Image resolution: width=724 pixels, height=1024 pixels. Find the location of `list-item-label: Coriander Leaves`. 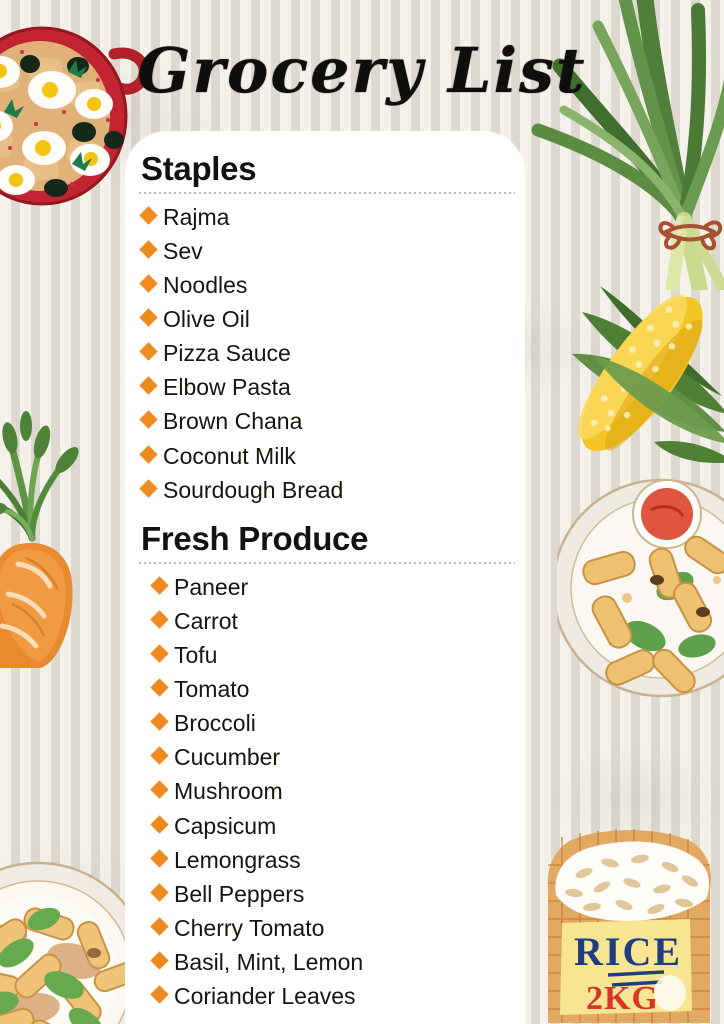

list-item-label: Coriander Leaves is located at coordinates (265, 996).